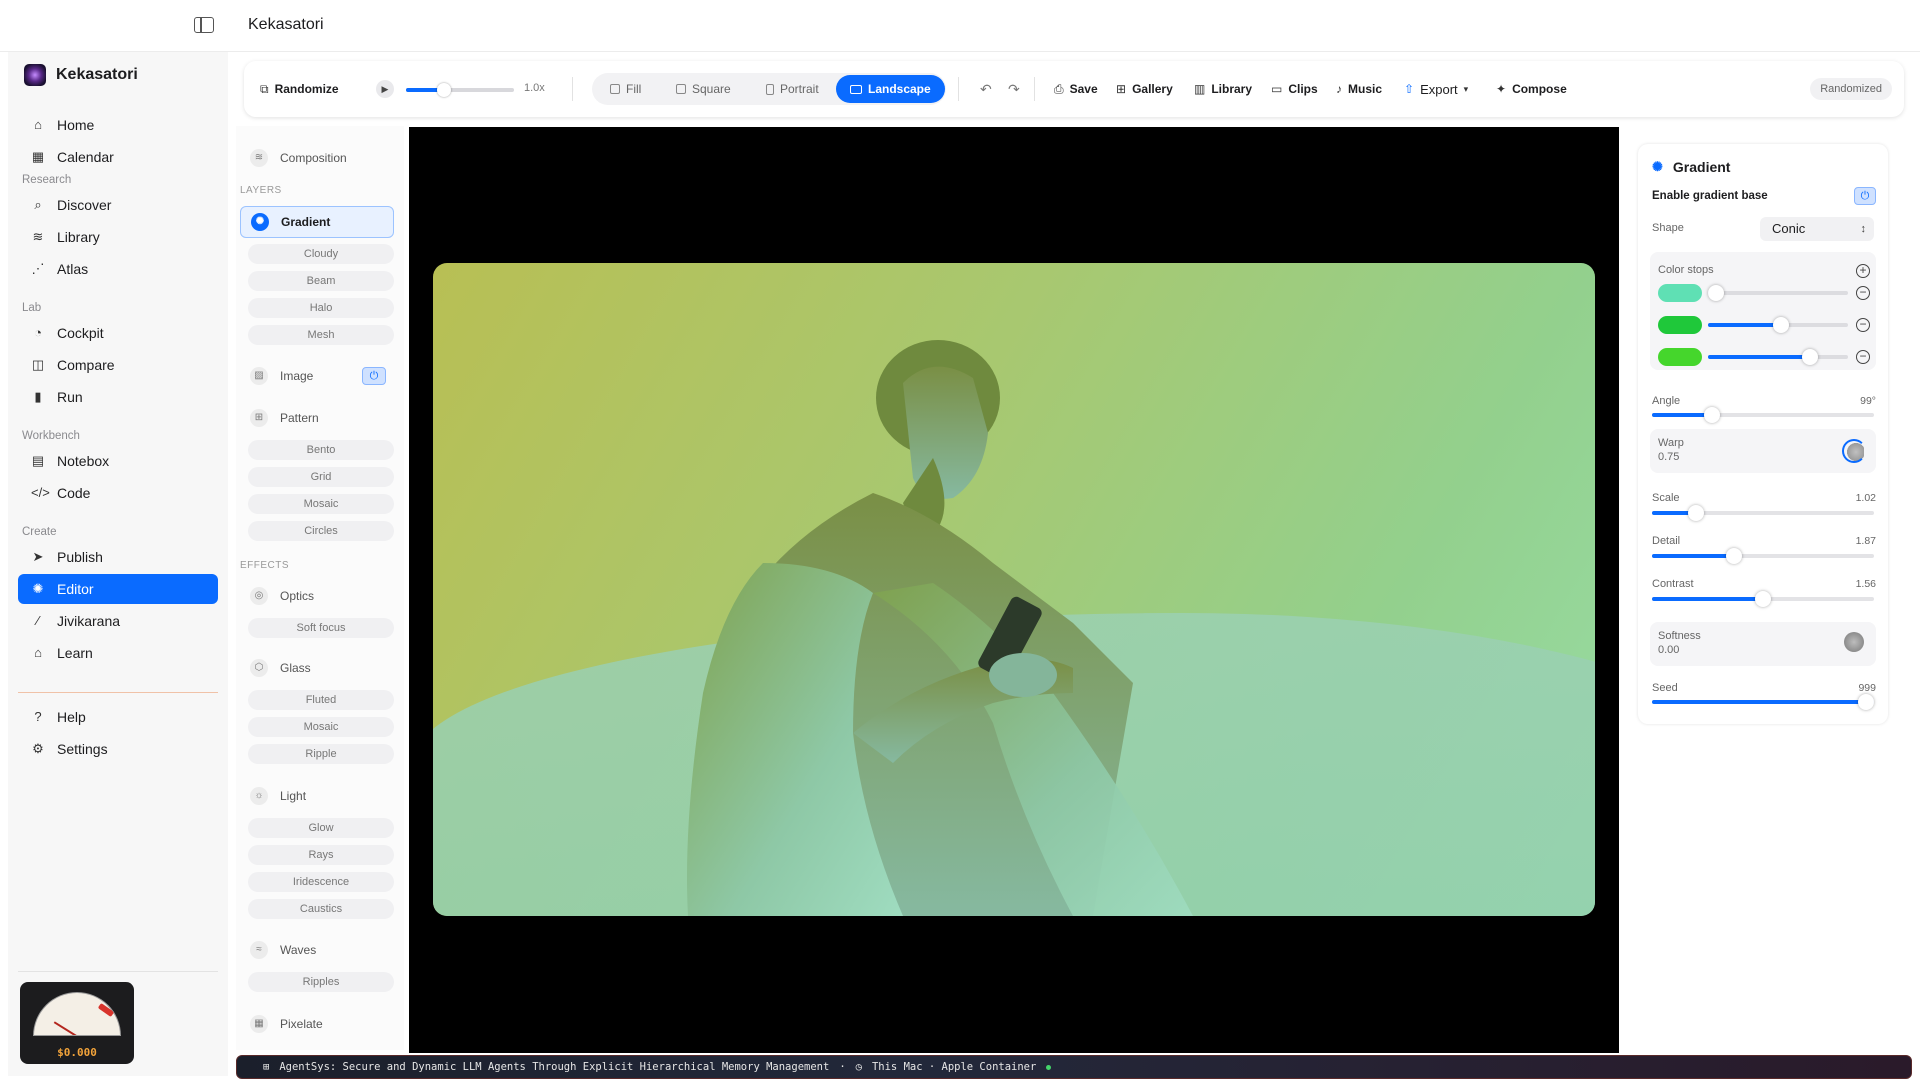 The image size is (1920, 1080). Describe the element at coordinates (321, 308) in the screenshot. I see `preset-halo: Halo` at that location.